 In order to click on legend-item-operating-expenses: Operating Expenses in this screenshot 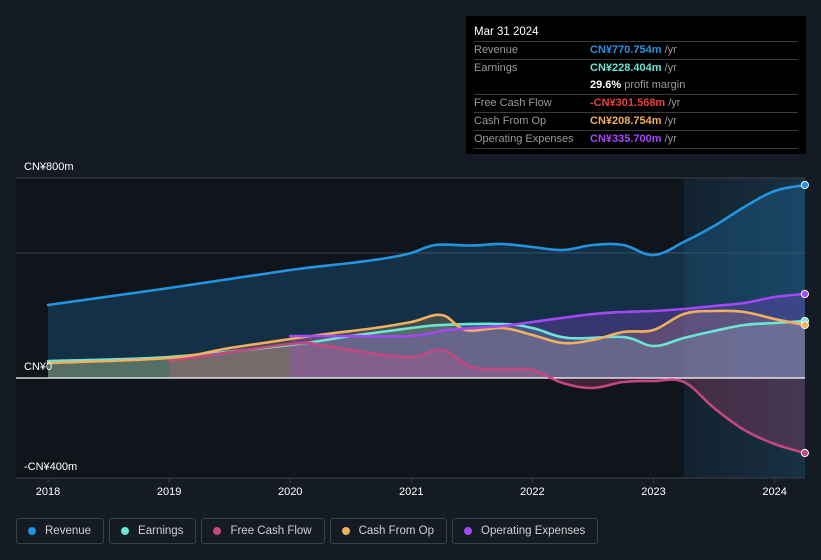, I will do `click(525, 531)`.